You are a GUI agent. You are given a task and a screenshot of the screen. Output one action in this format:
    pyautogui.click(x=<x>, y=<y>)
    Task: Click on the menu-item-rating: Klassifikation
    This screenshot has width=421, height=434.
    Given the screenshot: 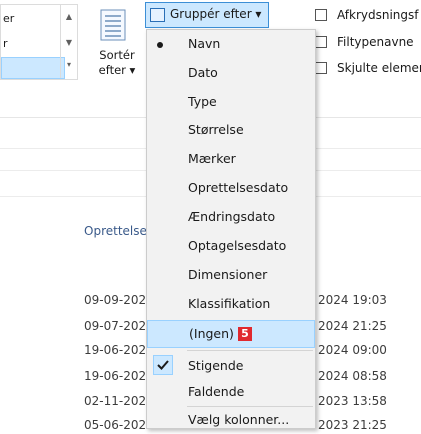 What is the action you would take?
    pyautogui.click(x=231, y=305)
    